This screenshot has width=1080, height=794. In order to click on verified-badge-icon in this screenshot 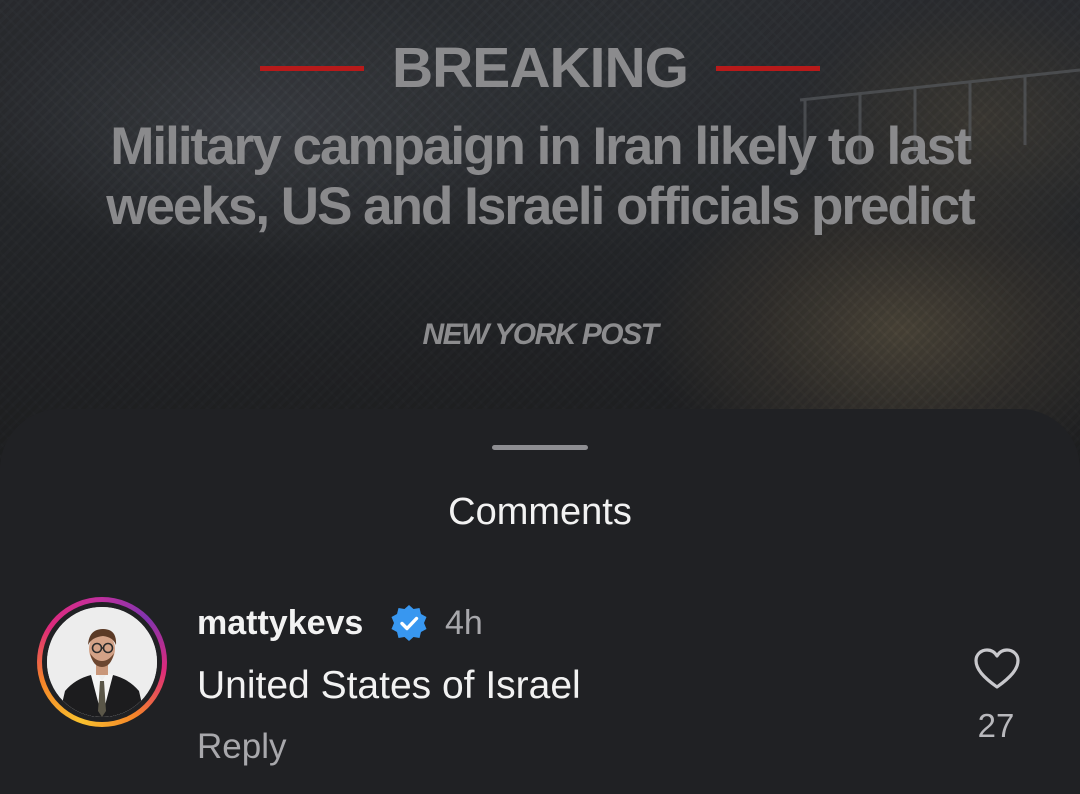, I will do `click(409, 623)`.